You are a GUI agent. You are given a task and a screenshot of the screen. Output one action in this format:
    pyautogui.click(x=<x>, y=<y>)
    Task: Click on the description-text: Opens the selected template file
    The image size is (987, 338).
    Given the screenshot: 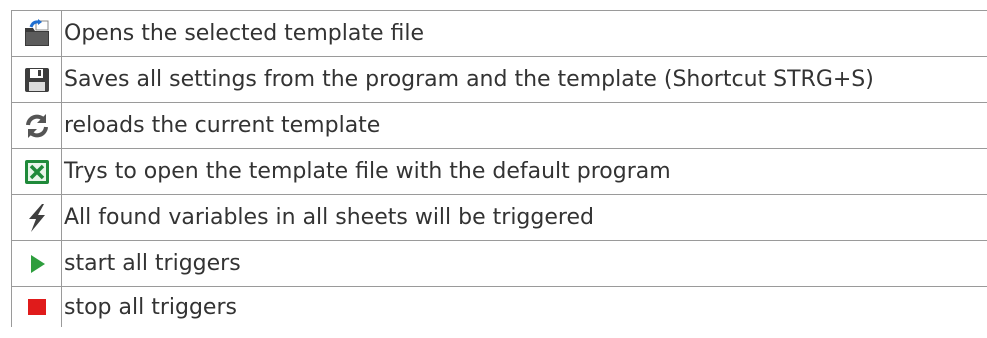 What is the action you would take?
    pyautogui.click(x=524, y=33)
    